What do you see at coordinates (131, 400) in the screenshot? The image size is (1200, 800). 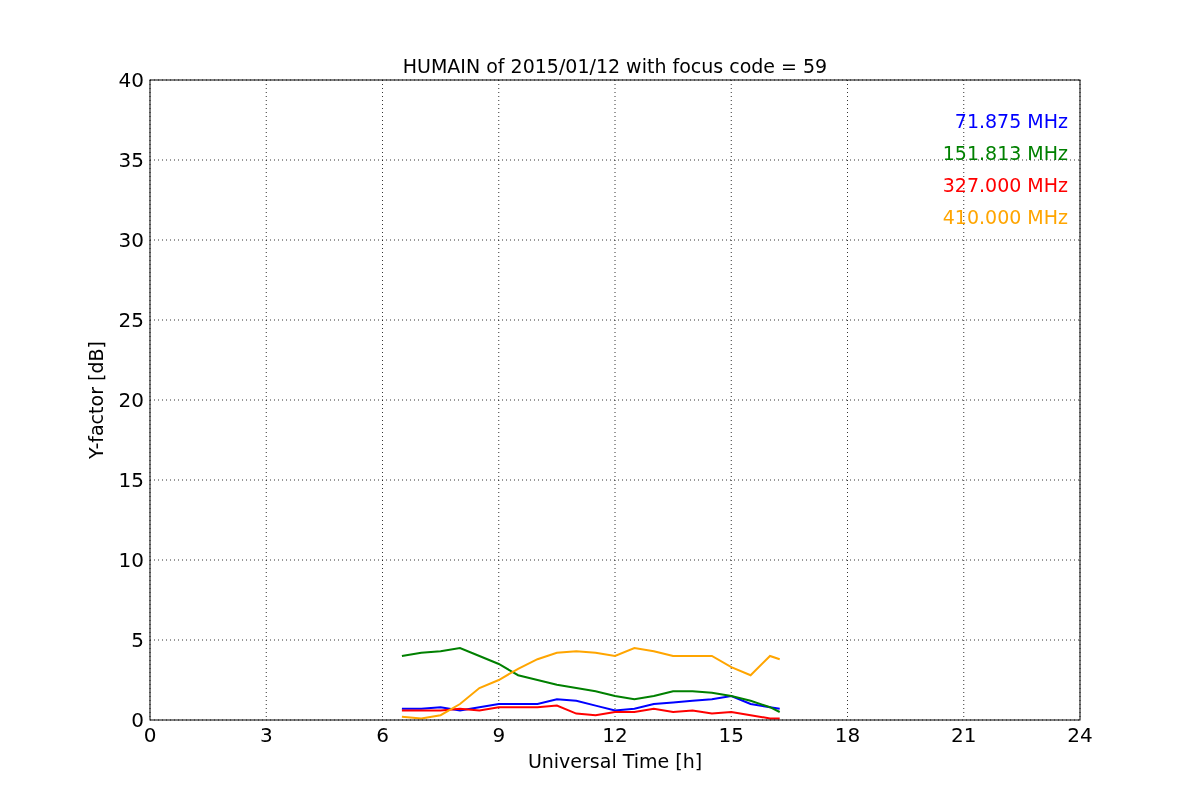 I see `y-tick-label: 20` at bounding box center [131, 400].